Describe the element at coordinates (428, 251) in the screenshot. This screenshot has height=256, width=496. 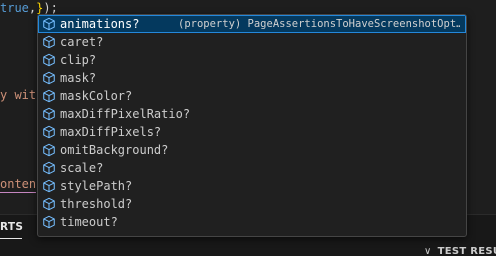
I see `chevron-down-icon: ∨` at that location.